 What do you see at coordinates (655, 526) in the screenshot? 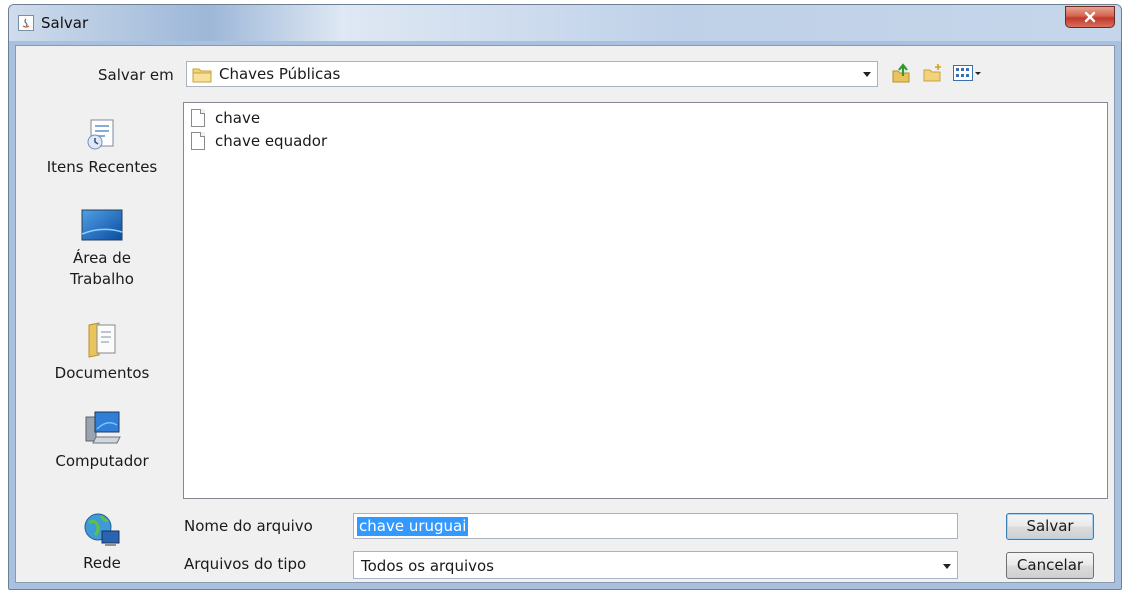
I see `file-name-input: chave uruguai` at bounding box center [655, 526].